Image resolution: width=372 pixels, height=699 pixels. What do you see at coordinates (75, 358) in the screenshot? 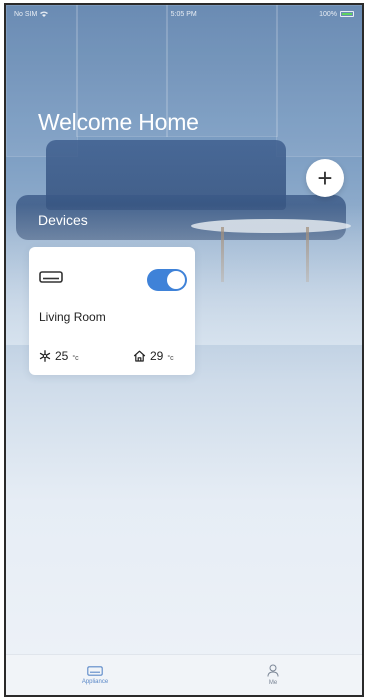
I see `set-temperature-unit: °c` at bounding box center [75, 358].